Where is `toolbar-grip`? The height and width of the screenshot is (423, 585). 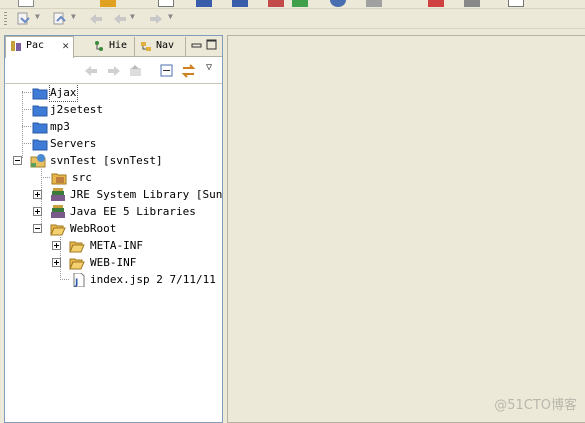 toolbar-grip is located at coordinates (5, 19).